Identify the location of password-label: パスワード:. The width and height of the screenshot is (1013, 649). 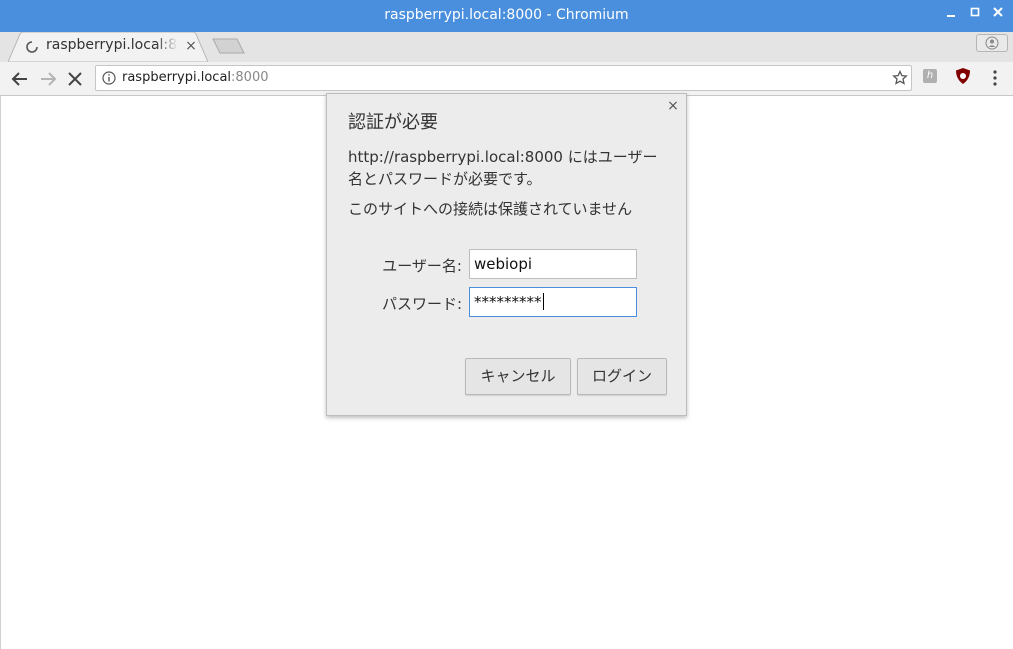
(421, 304).